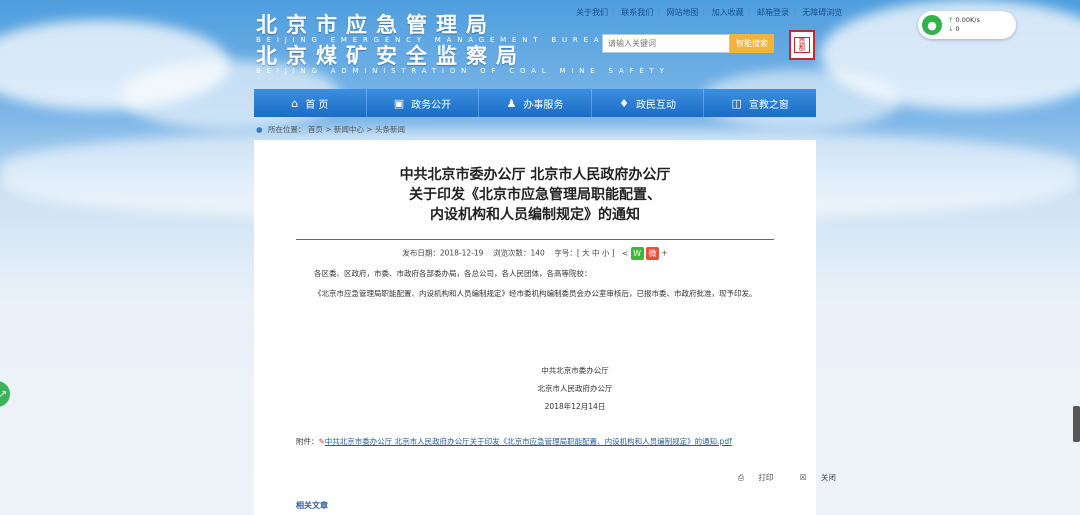  What do you see at coordinates (957, 29) in the screenshot?
I see `download-speed: 0` at bounding box center [957, 29].